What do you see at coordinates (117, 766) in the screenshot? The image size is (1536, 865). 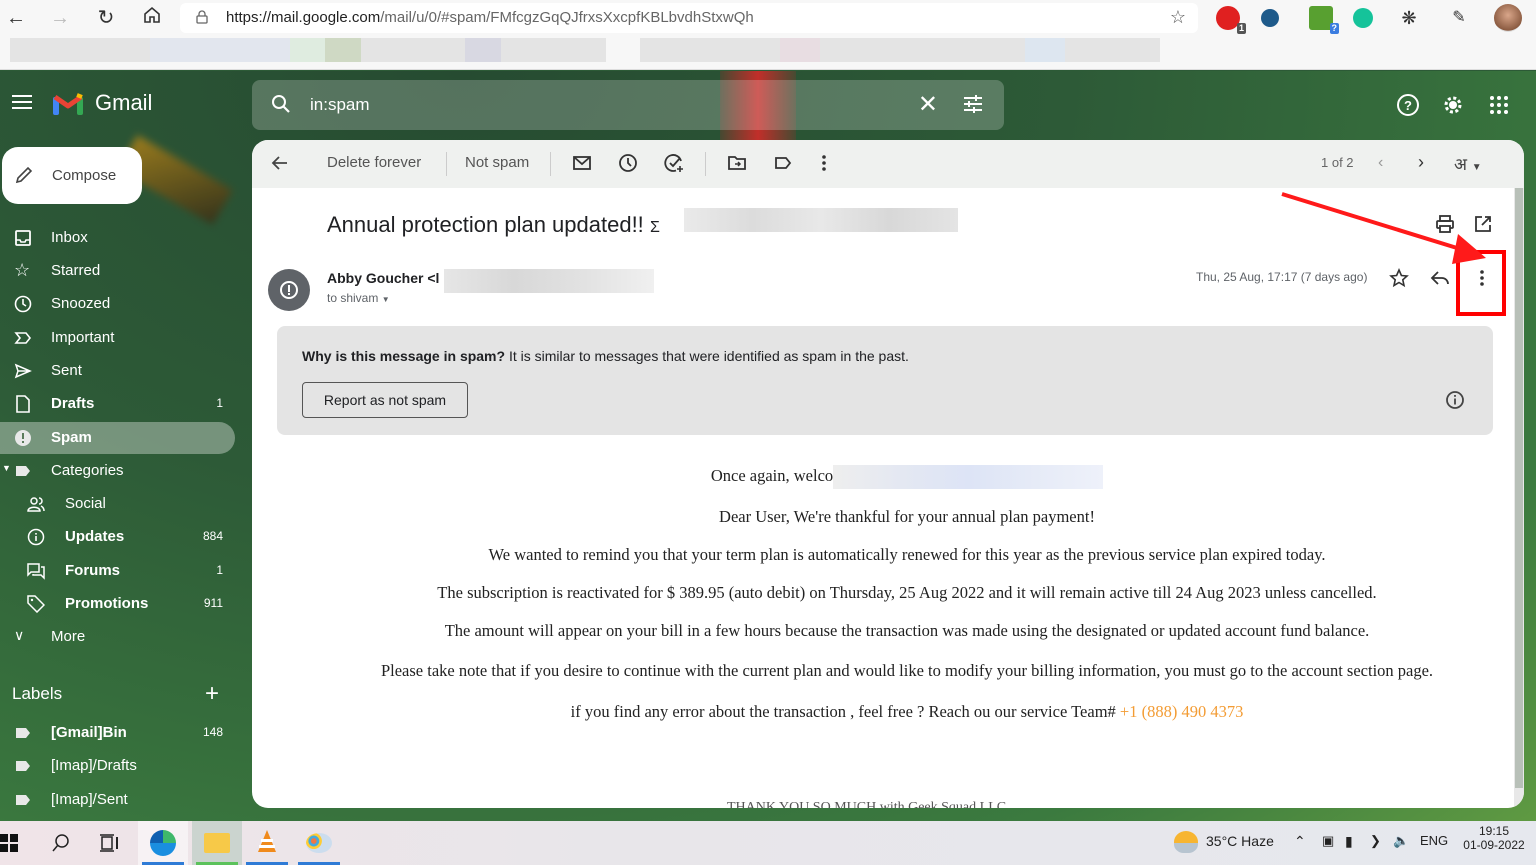 I see `sidebar-label-imap-drafts: [Imap]/Drafts` at bounding box center [117, 766].